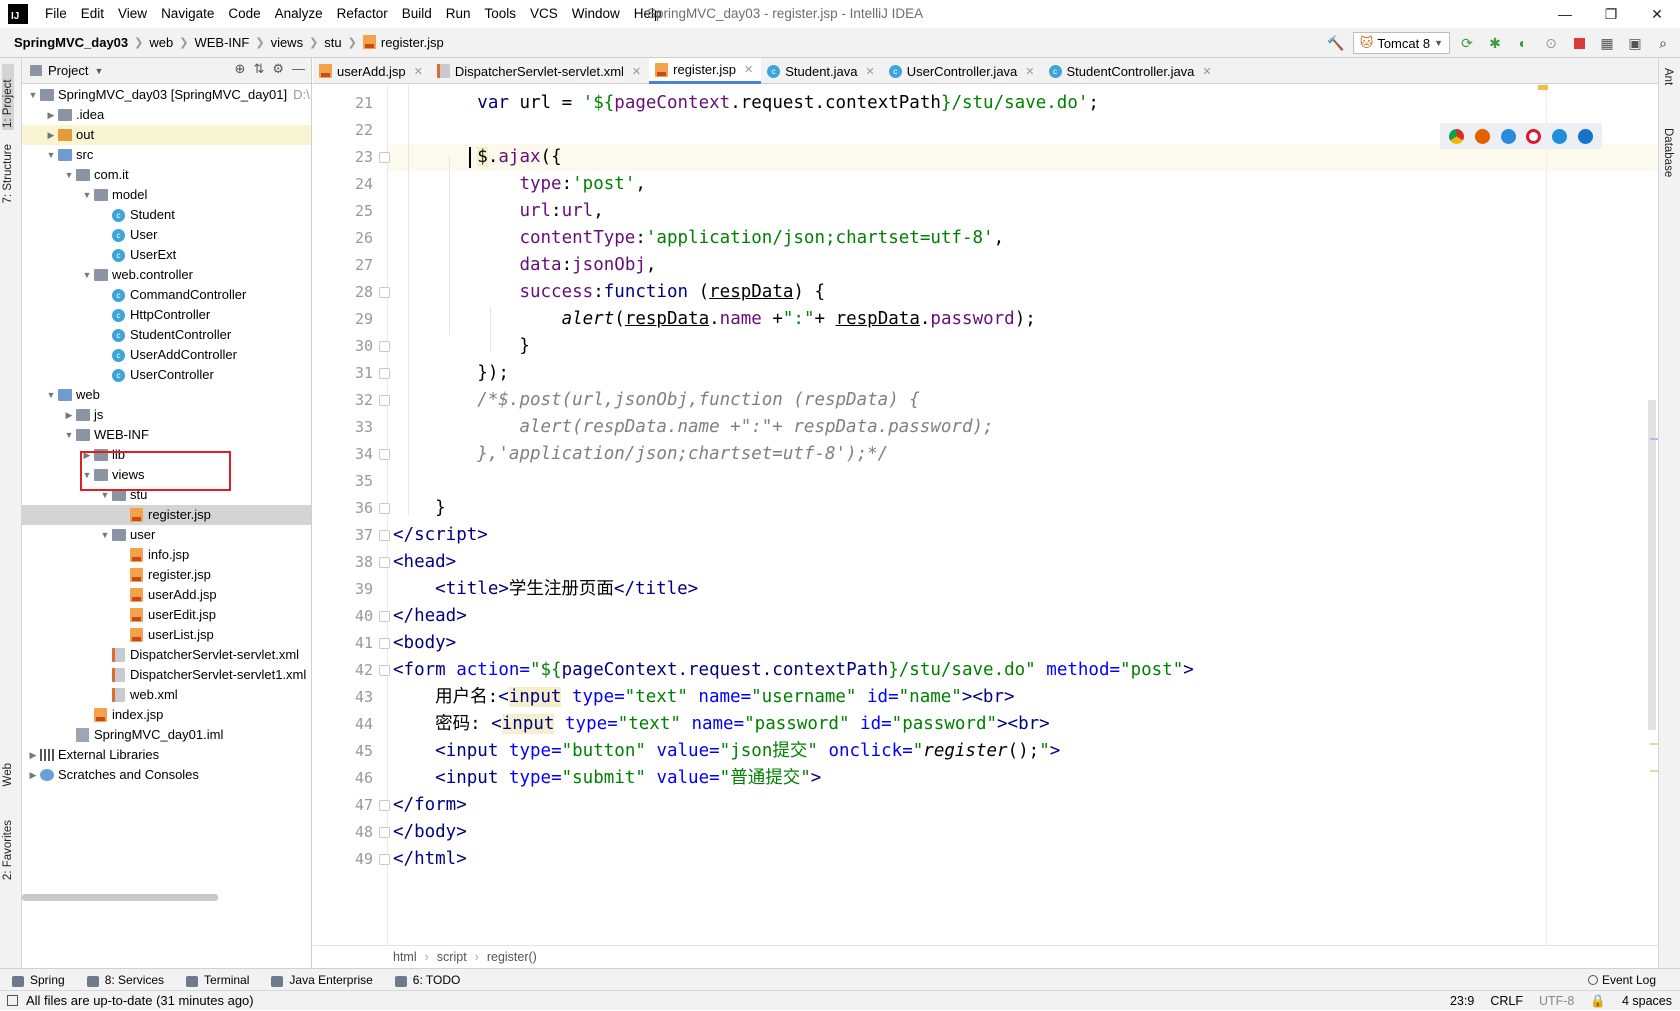 The height and width of the screenshot is (1011, 1680). Describe the element at coordinates (298, 69) in the screenshot. I see `hide-icon: —` at that location.